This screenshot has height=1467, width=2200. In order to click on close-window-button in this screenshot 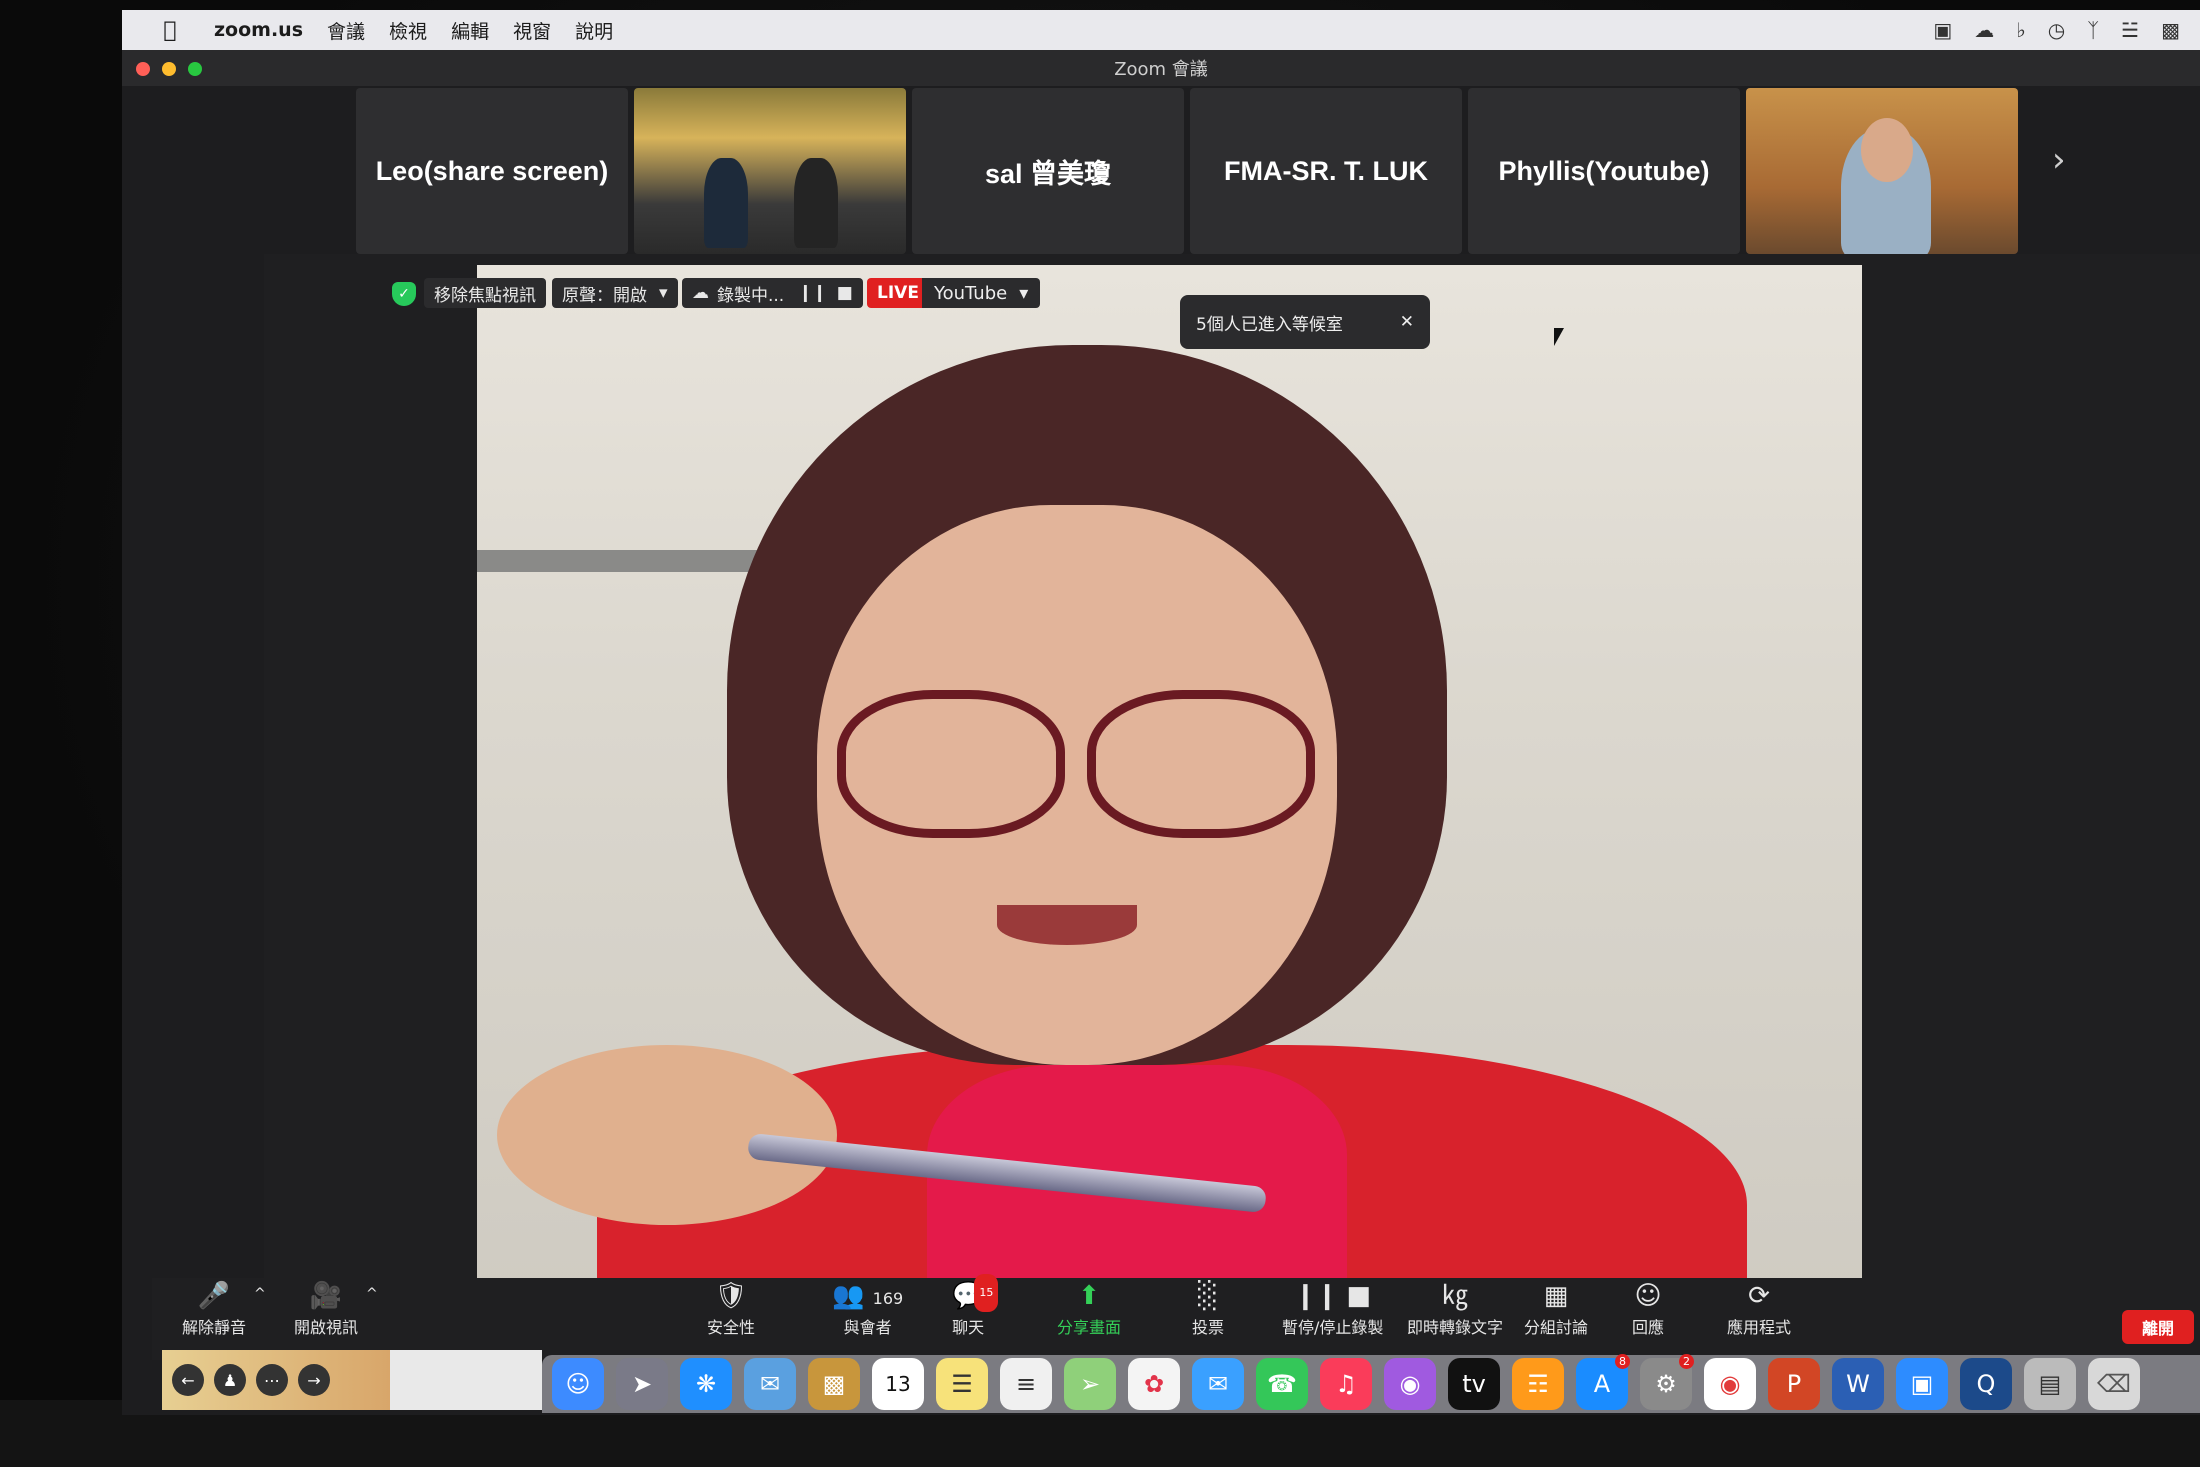, I will do `click(143, 69)`.